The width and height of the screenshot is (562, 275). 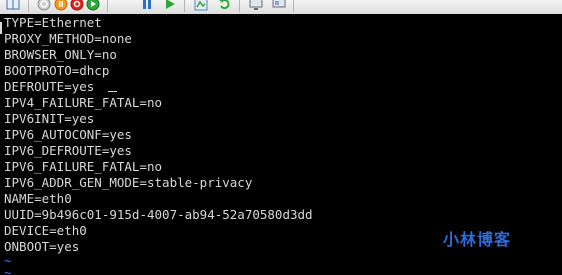 What do you see at coordinates (49, 118) in the screenshot?
I see `config-line: IPV6INIT=yes` at bounding box center [49, 118].